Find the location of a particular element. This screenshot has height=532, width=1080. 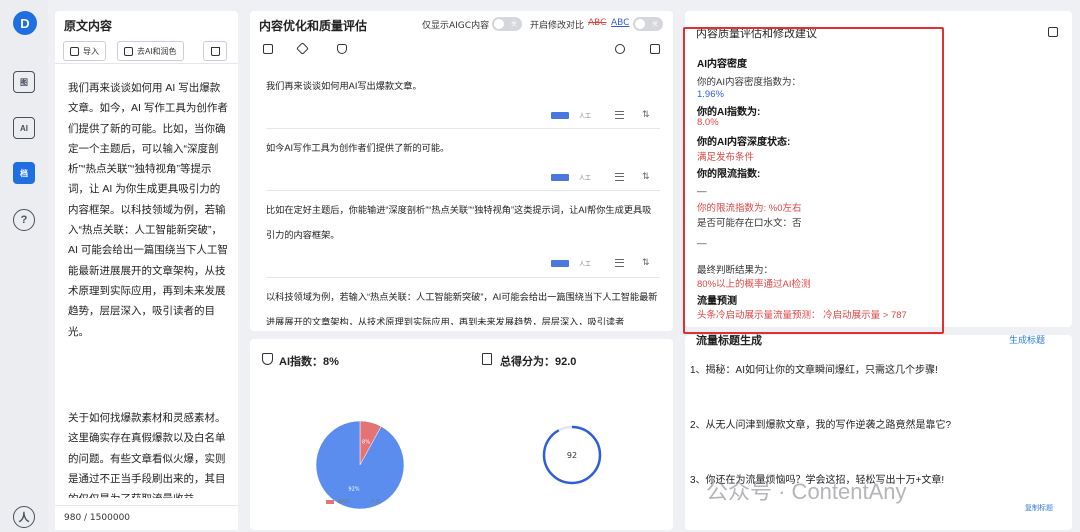

segment-meta-1: 人工 ⇅ is located at coordinates (600, 115).